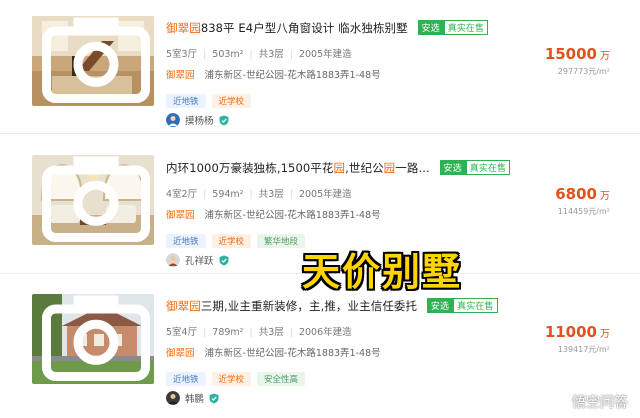  I want to click on watermark-text: 悟空问答, so click(600, 403).